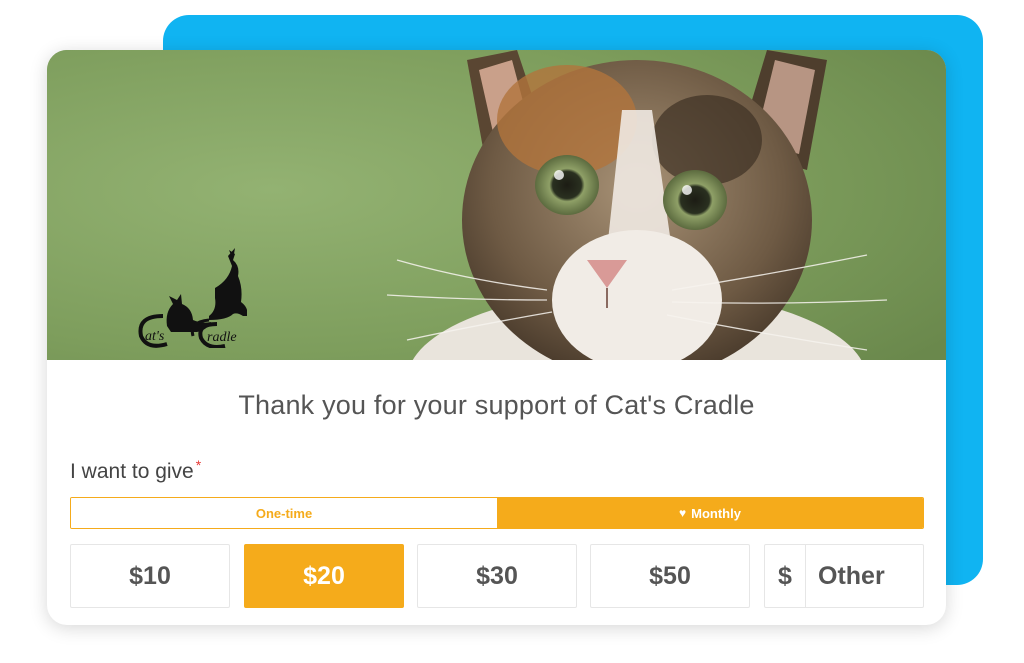 The height and width of the screenshot is (663, 1024). I want to click on required-mark: *, so click(198, 465).